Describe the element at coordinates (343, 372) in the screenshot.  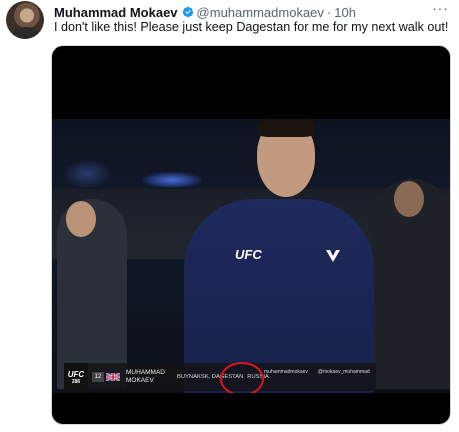
I see `social-handle-2: @mokaev_muhammad` at that location.